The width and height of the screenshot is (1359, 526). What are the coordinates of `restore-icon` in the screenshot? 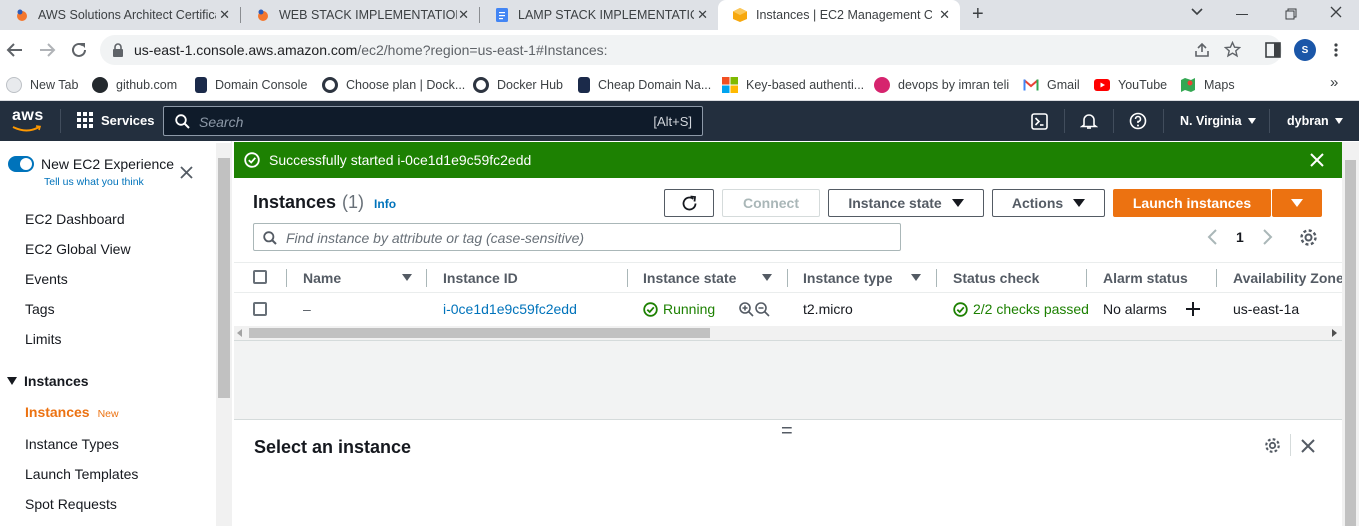 It's located at (1291, 16).